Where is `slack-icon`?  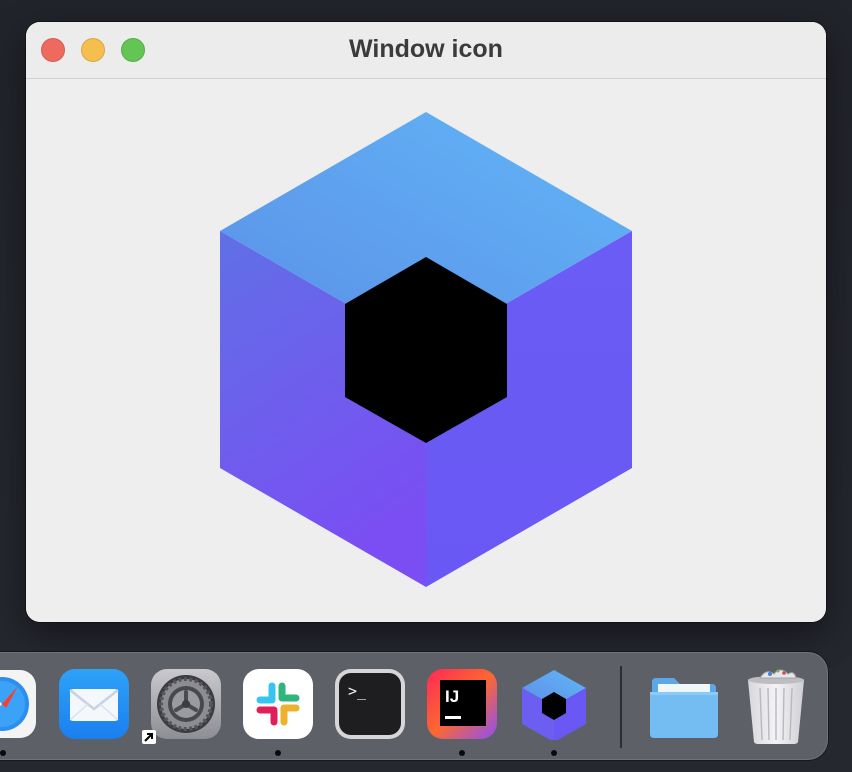
slack-icon is located at coordinates (278, 704).